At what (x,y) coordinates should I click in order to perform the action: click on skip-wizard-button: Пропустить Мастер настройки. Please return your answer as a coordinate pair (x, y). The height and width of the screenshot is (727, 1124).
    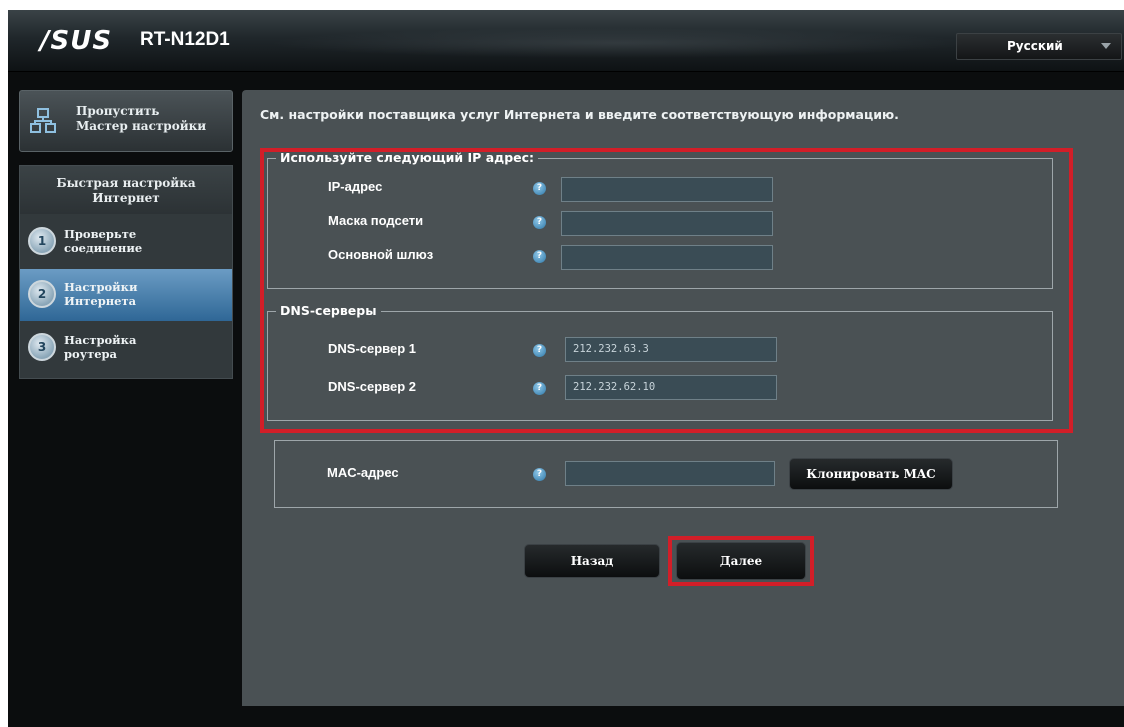
    Looking at the image, I should click on (126, 121).